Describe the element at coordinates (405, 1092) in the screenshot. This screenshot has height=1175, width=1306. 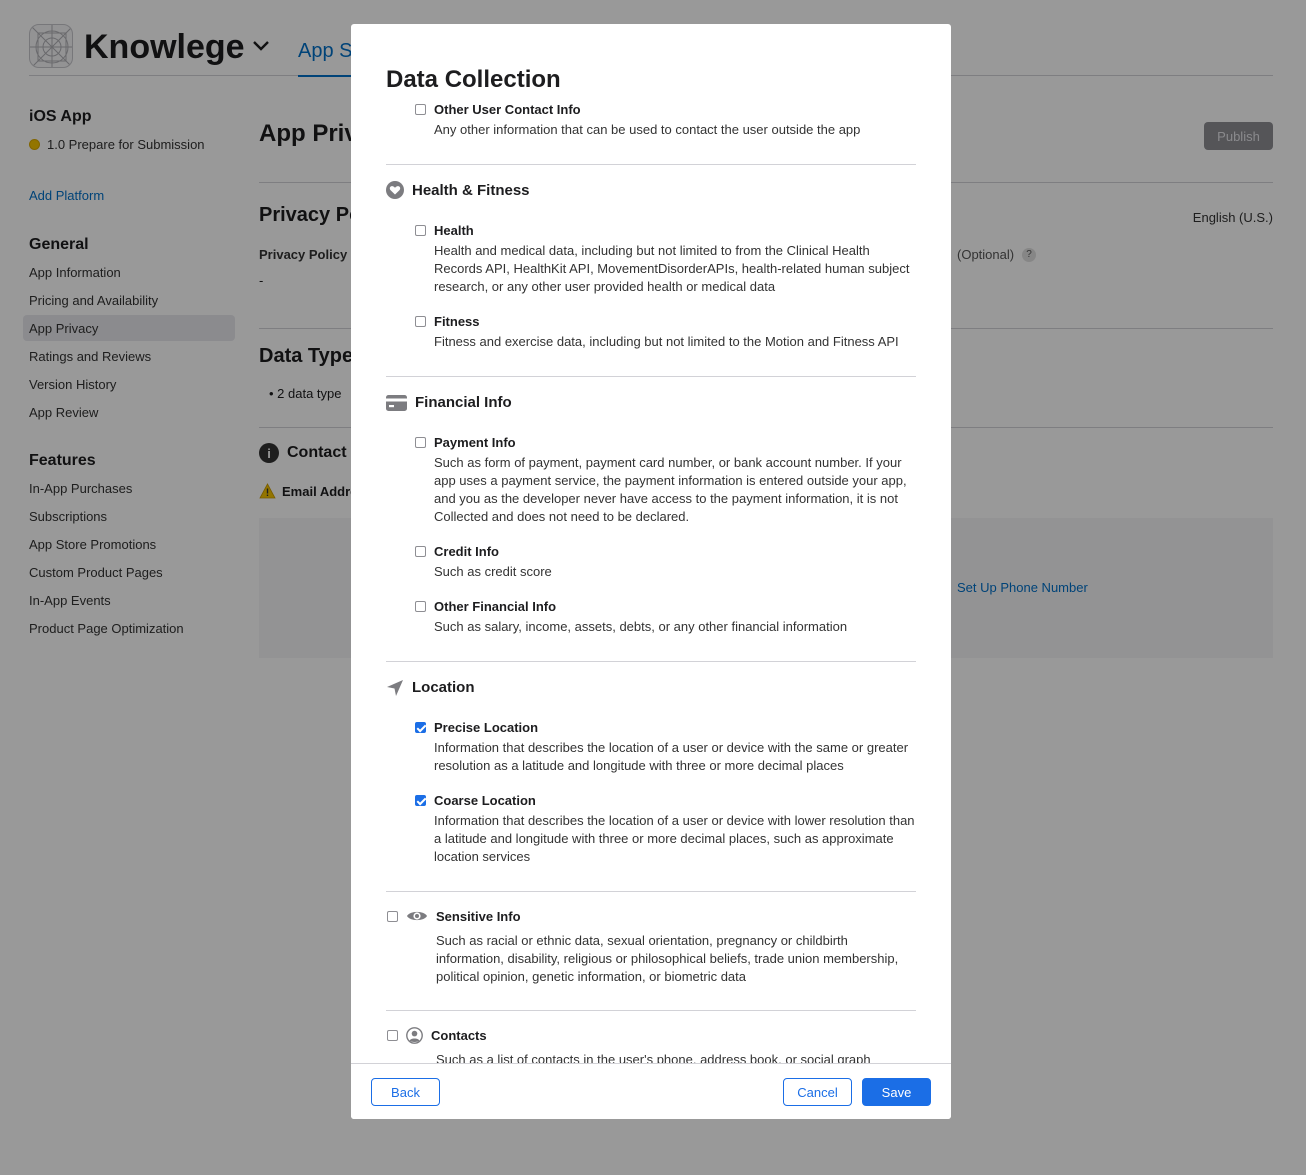
I see `back-button: Back` at that location.